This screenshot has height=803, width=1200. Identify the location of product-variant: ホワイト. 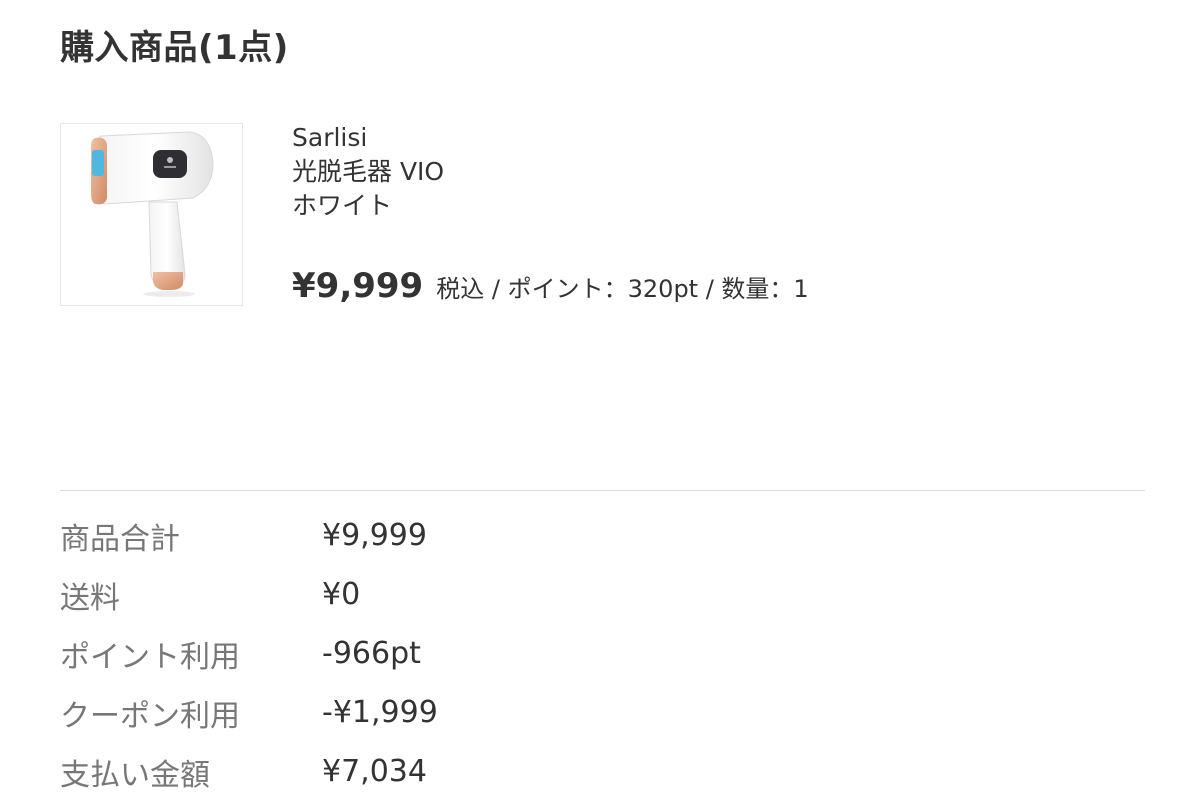
(342, 205).